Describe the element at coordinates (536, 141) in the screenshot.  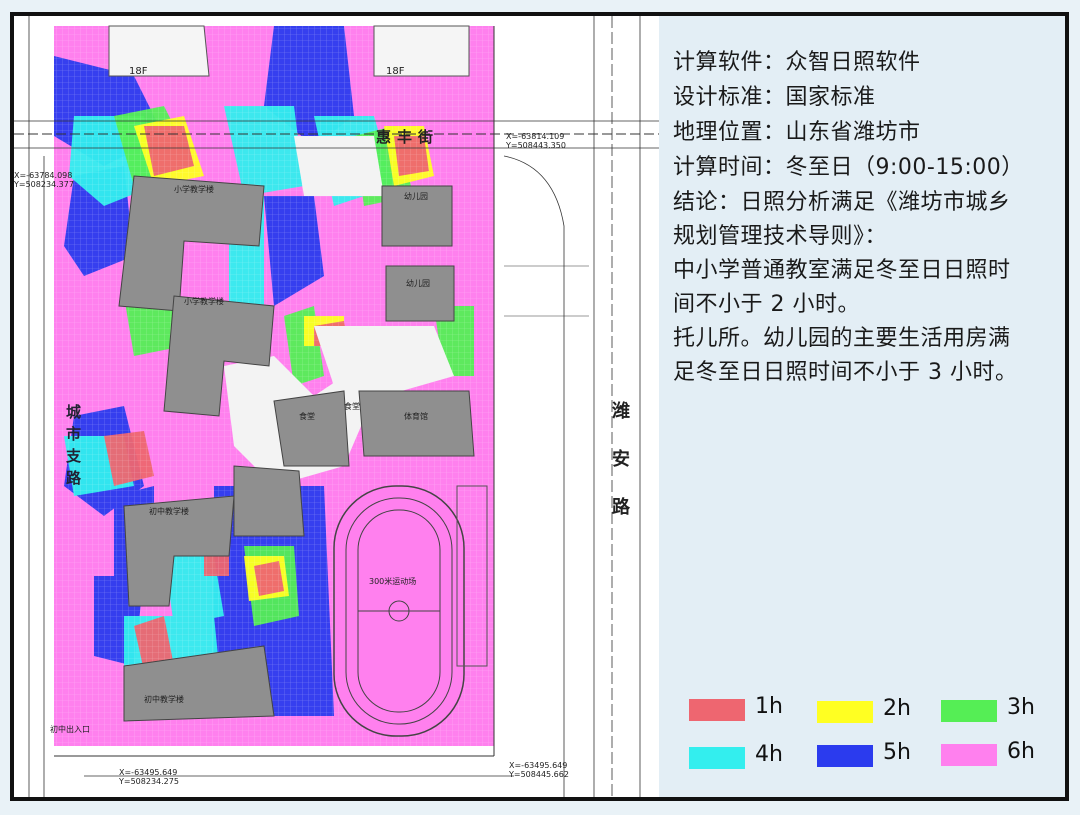
I see `coord-ne: X=-63814.109 Y=508443.350` at that location.